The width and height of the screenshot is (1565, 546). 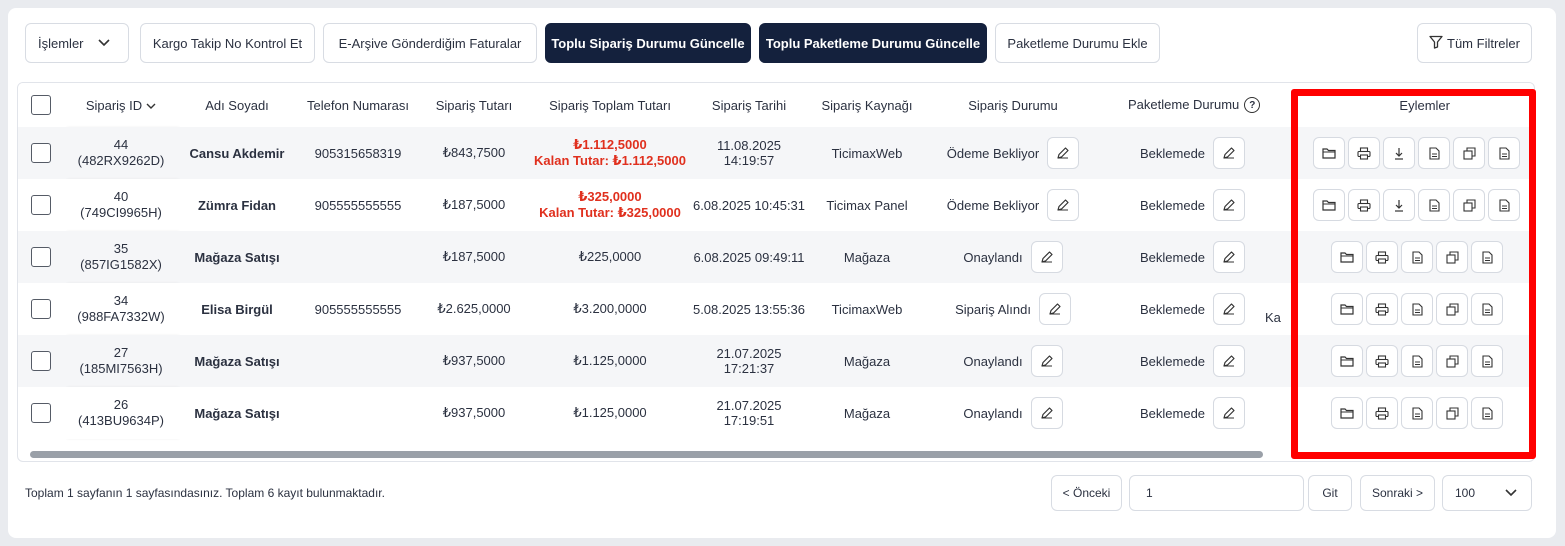 I want to click on package-status-cell: Beklemede, so click(x=1183, y=205).